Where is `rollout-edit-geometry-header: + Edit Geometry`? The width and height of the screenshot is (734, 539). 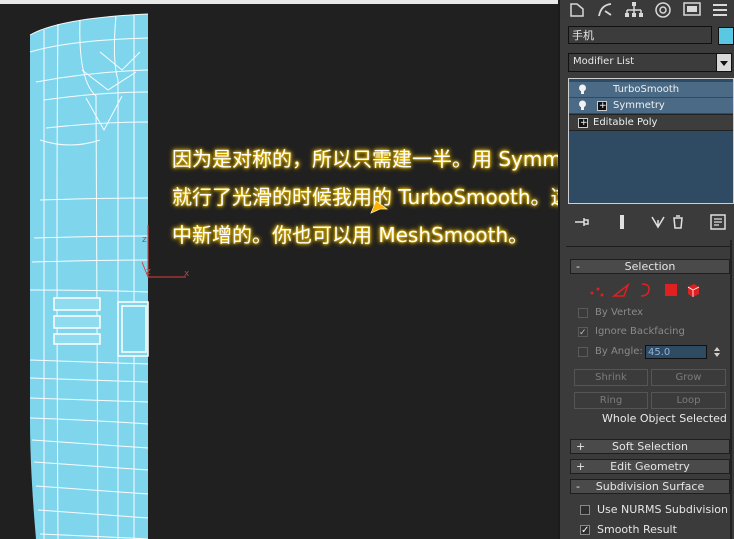 rollout-edit-geometry-header: + Edit Geometry is located at coordinates (650, 466).